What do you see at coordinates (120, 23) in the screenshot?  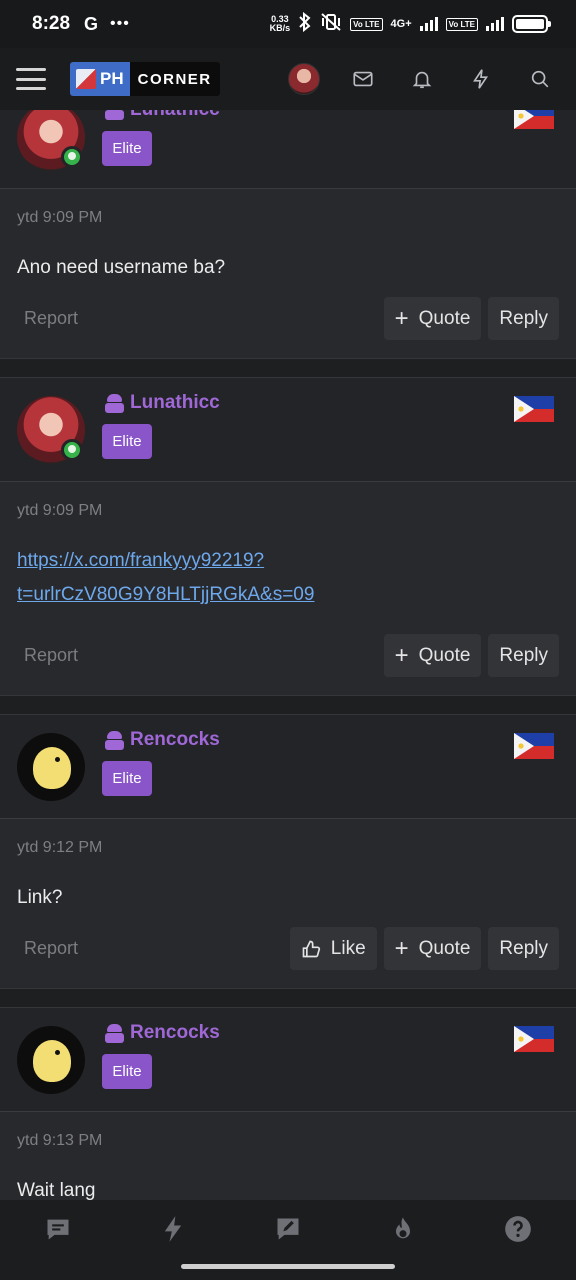 I see `more-notifications-icon: •••` at bounding box center [120, 23].